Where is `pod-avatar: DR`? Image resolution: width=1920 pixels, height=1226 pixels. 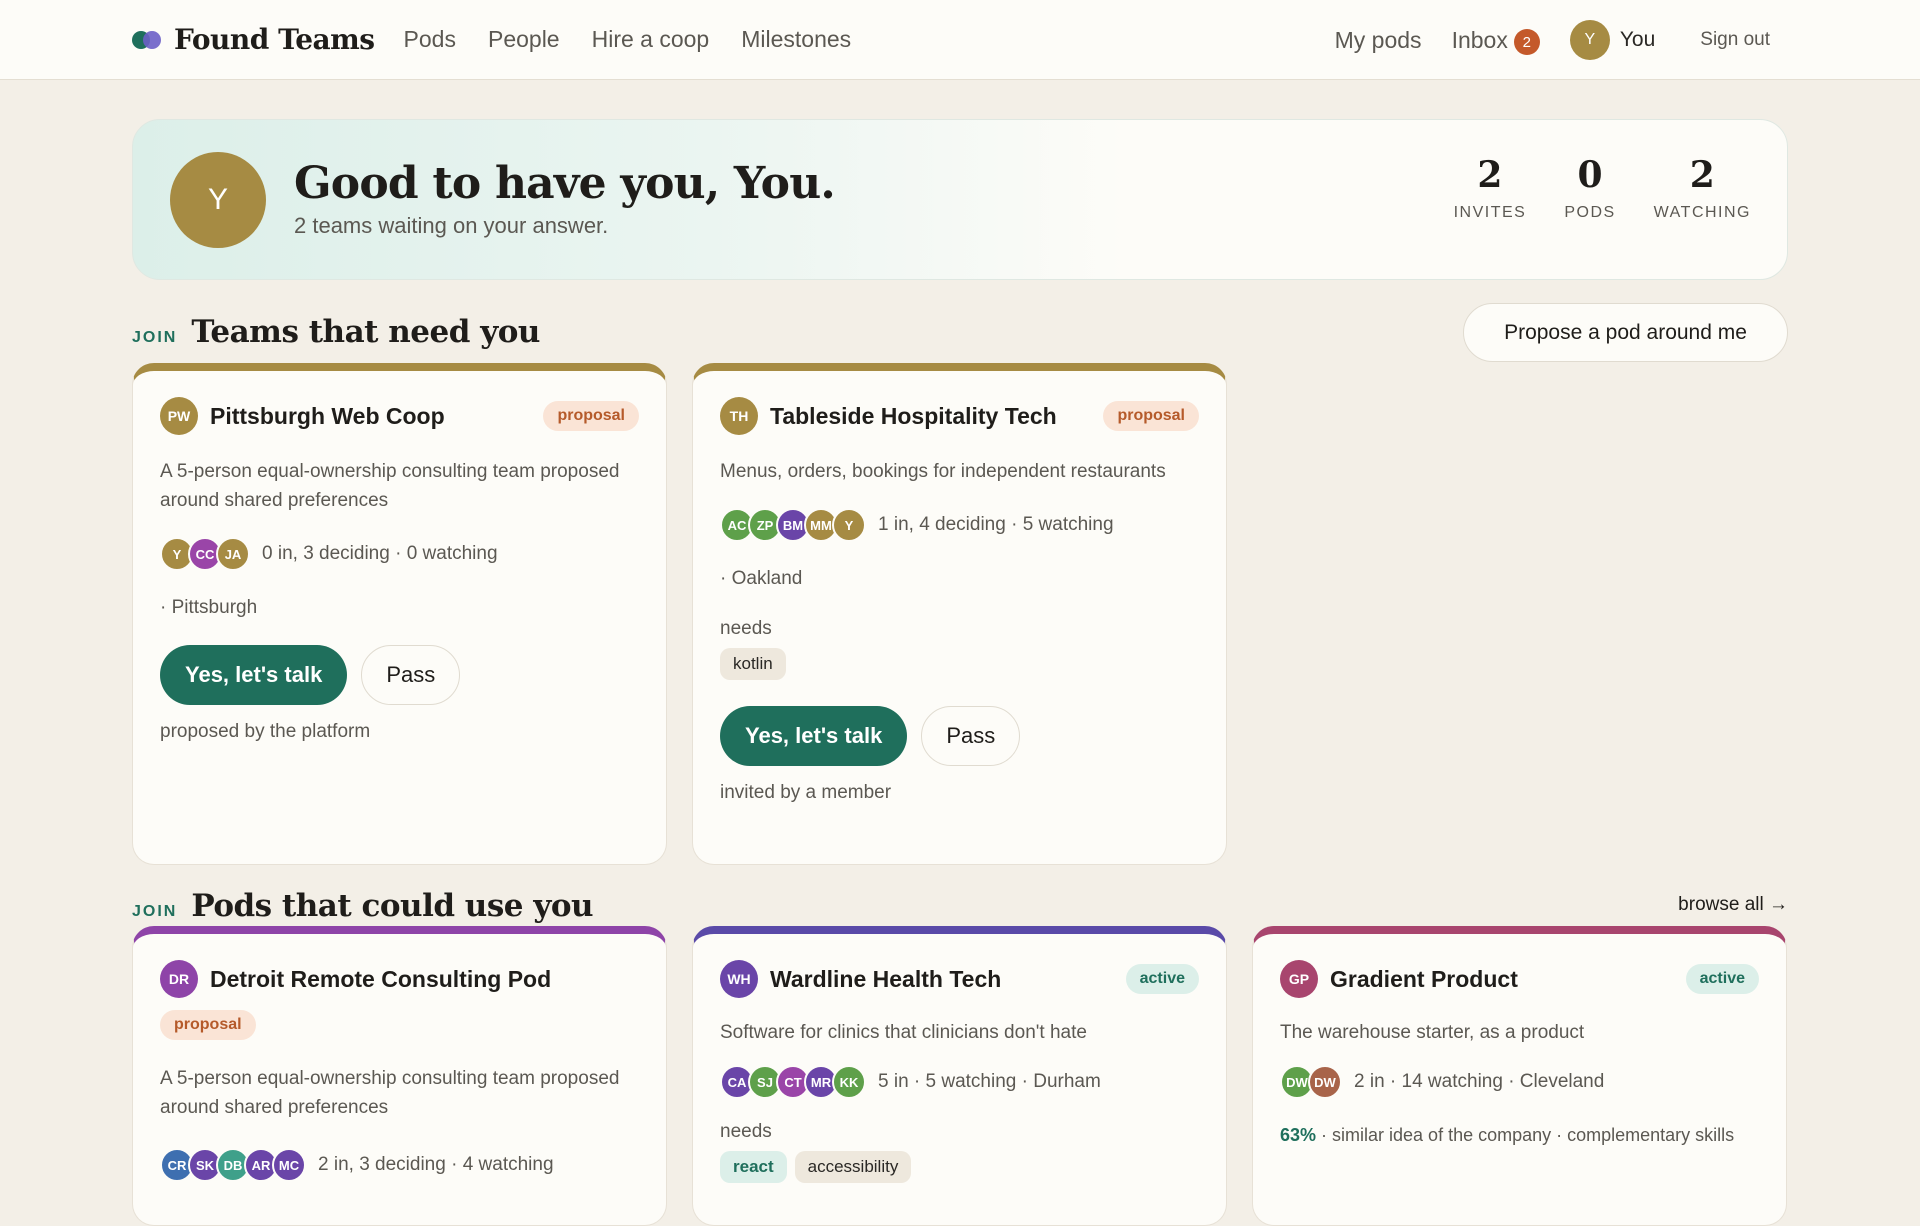 pod-avatar: DR is located at coordinates (179, 979).